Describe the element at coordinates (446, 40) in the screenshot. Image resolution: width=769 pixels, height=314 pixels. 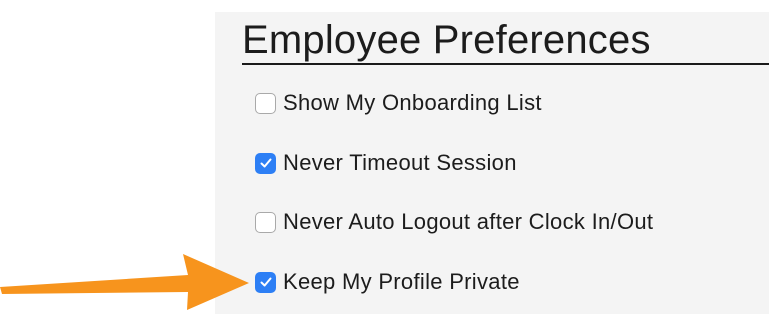
I see `panel-title: Employee Preferences` at that location.